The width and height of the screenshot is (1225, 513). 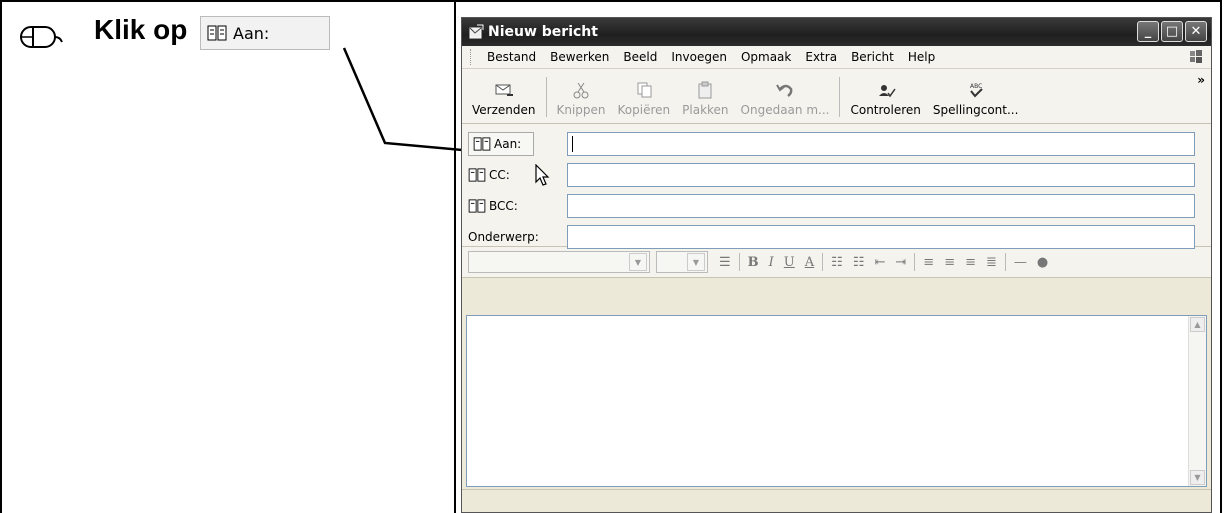 What do you see at coordinates (542, 175) in the screenshot?
I see `mouse-pointer-icon` at bounding box center [542, 175].